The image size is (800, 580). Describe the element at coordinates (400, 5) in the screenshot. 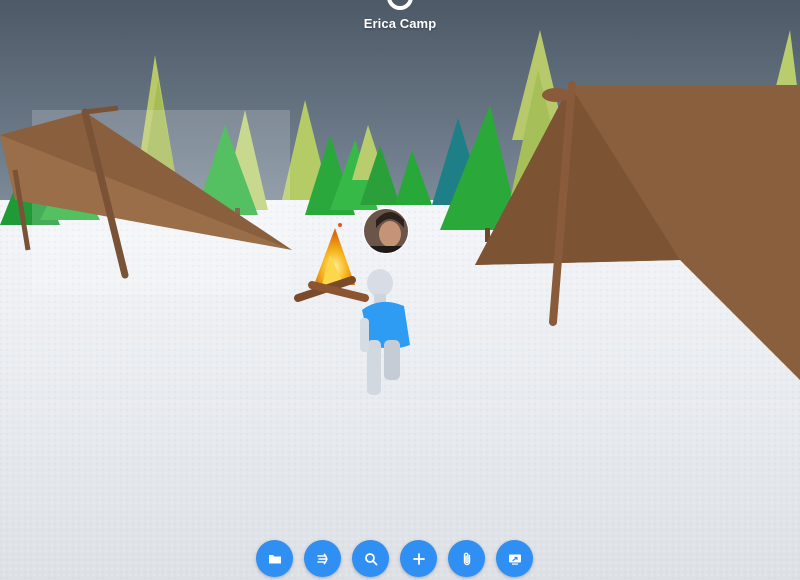

I see `room-logo-icon` at that location.